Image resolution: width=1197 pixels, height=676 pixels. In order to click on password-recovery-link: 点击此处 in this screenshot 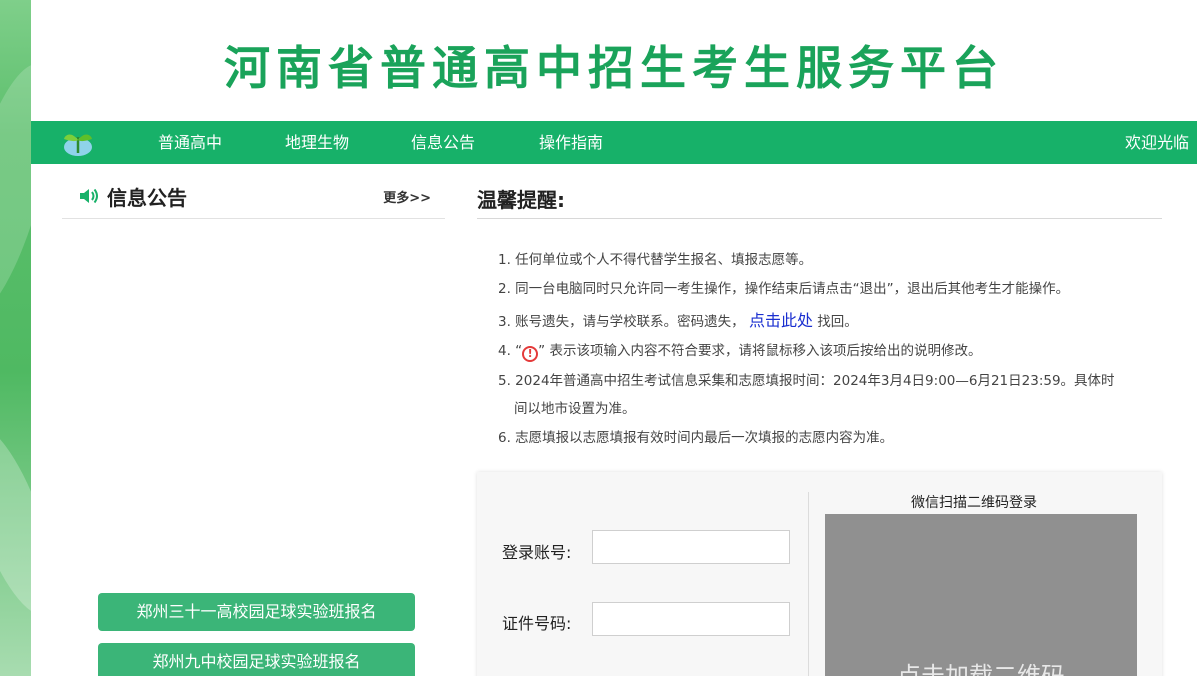, I will do `click(781, 320)`.